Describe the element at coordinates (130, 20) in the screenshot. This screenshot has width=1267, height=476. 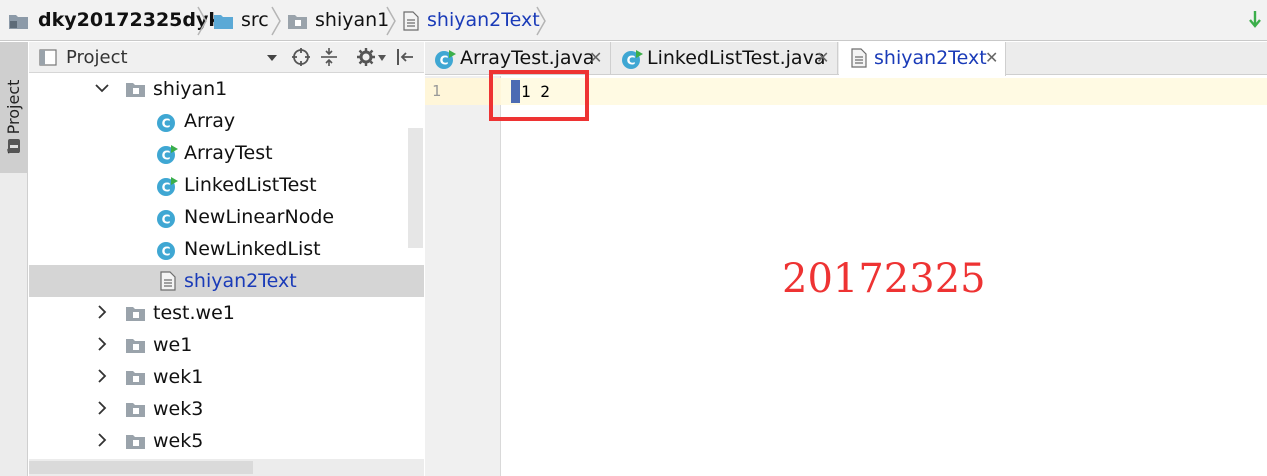
I see `breadcrumb-module-label: dky20172325dyk` at that location.